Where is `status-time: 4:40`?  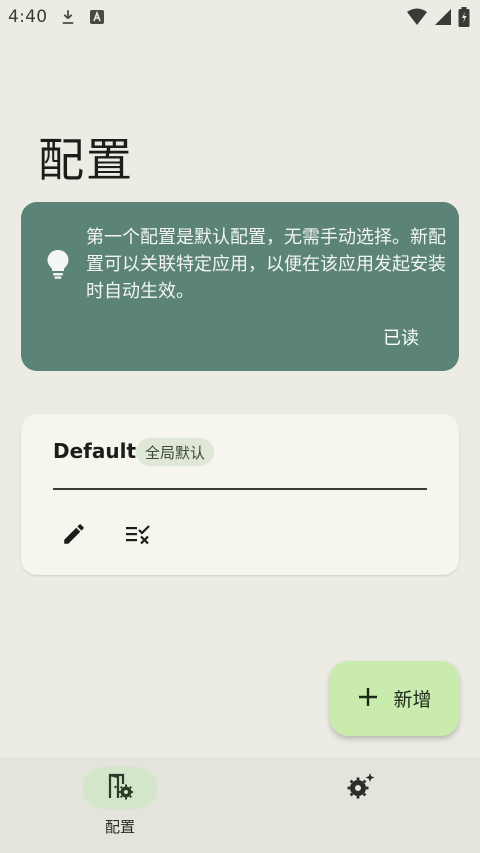
status-time: 4:40 is located at coordinates (28, 17).